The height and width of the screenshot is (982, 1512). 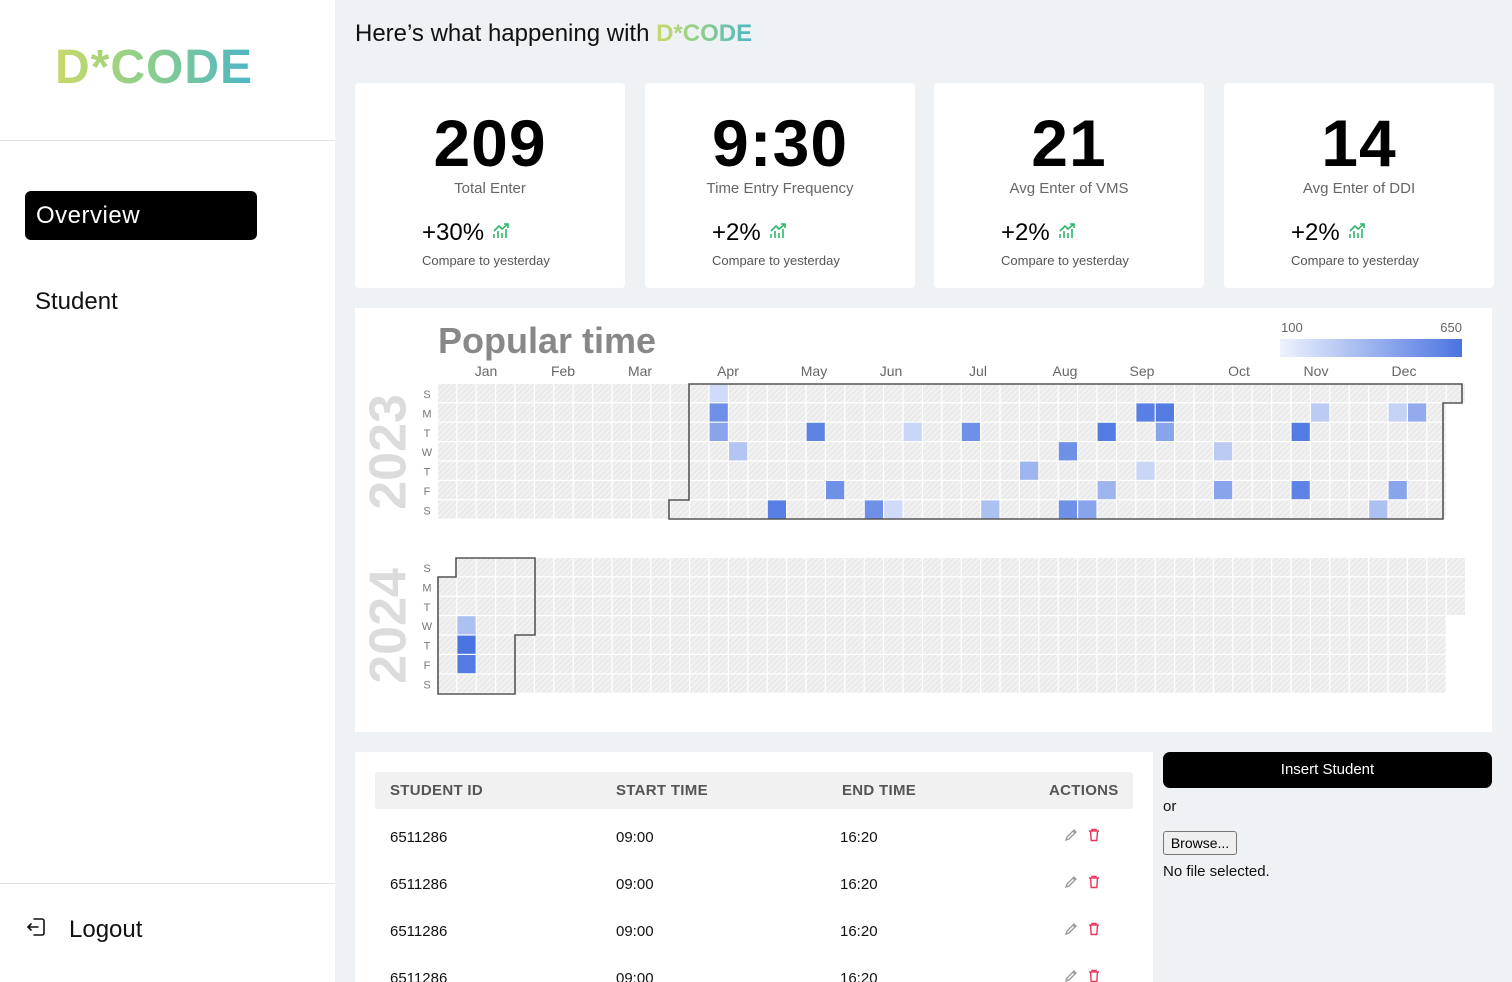 I want to click on nav-overview: Overview, so click(x=141, y=215).